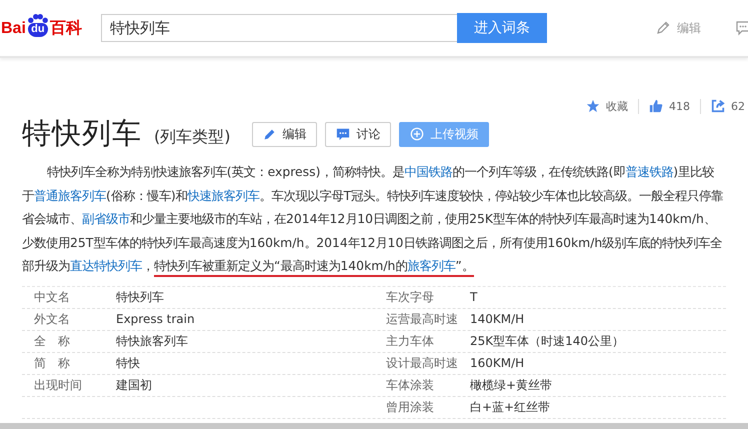 Image resolution: width=748 pixels, height=429 pixels. What do you see at coordinates (410, 407) in the screenshot?
I see `info-label: 曾用涂装` at bounding box center [410, 407].